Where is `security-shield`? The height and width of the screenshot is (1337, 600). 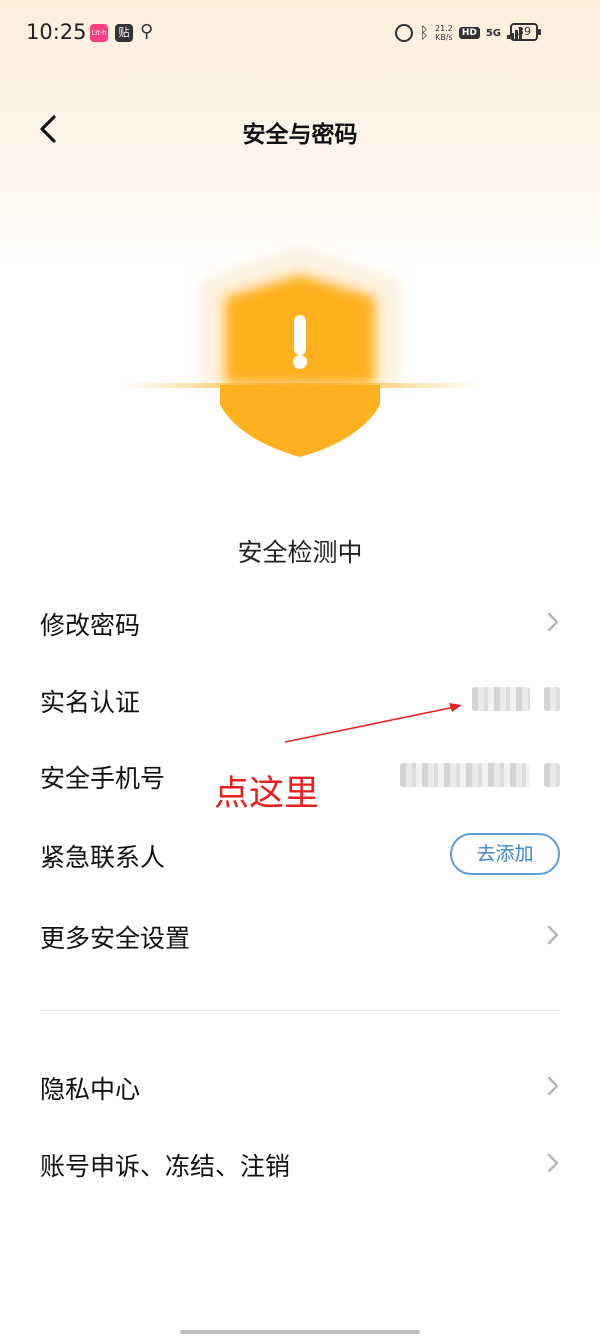 security-shield is located at coordinates (300, 355).